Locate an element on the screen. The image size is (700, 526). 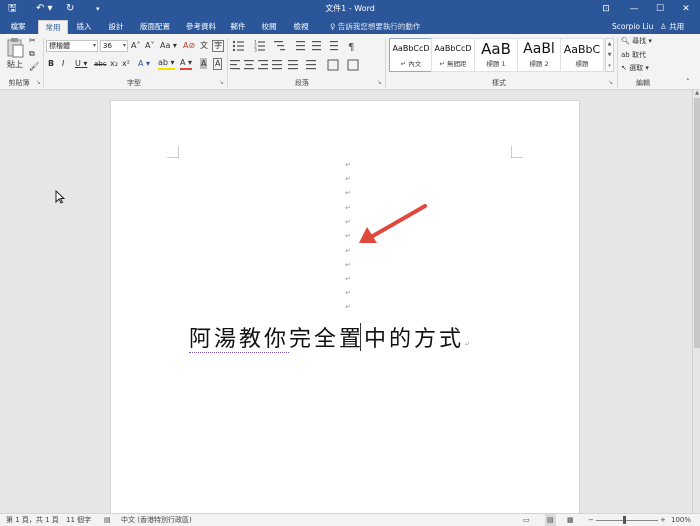
styles-scroll: ▲ ▼ ▾ is located at coordinates (609, 55).